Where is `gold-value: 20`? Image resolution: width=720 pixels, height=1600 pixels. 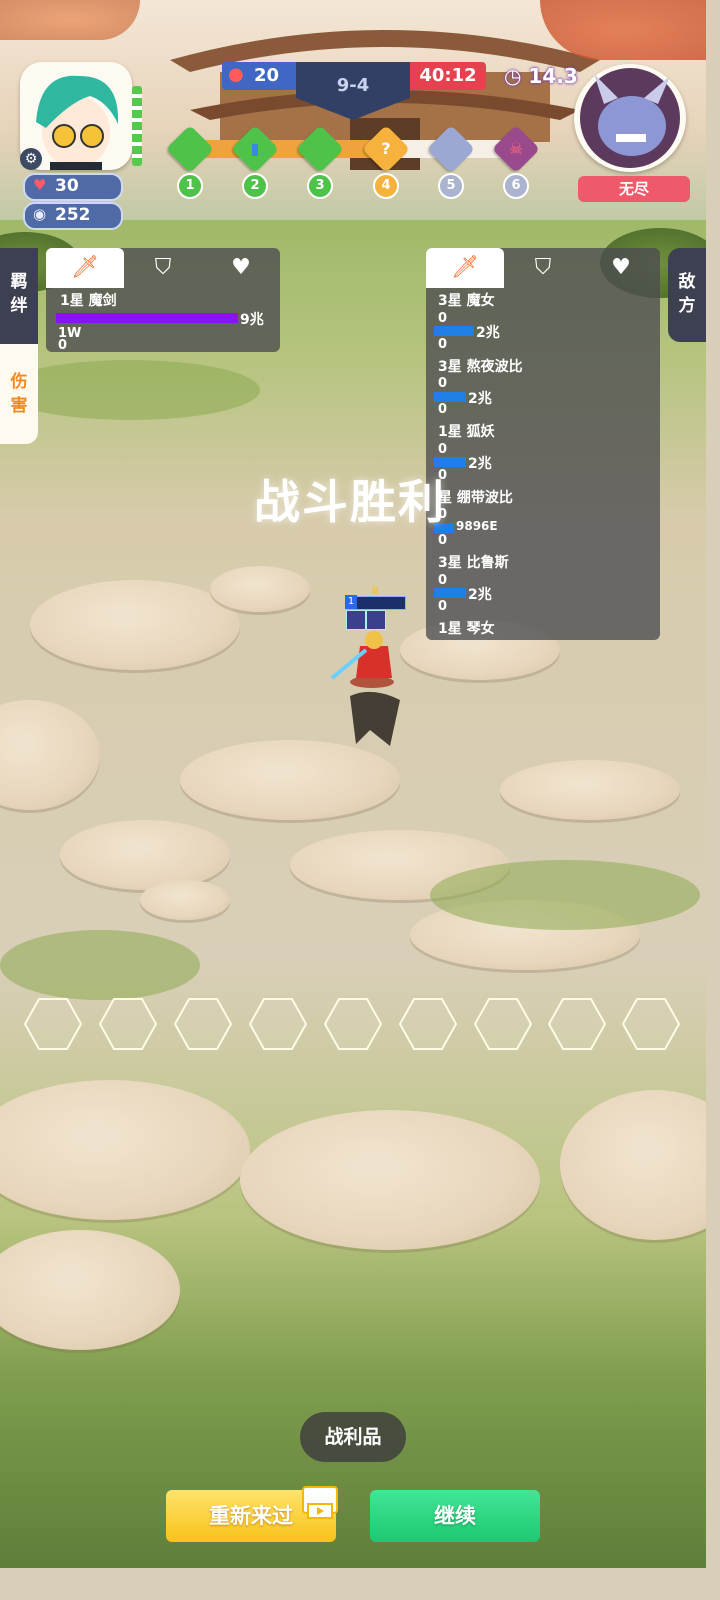 gold-value: 20 is located at coordinates (267, 75).